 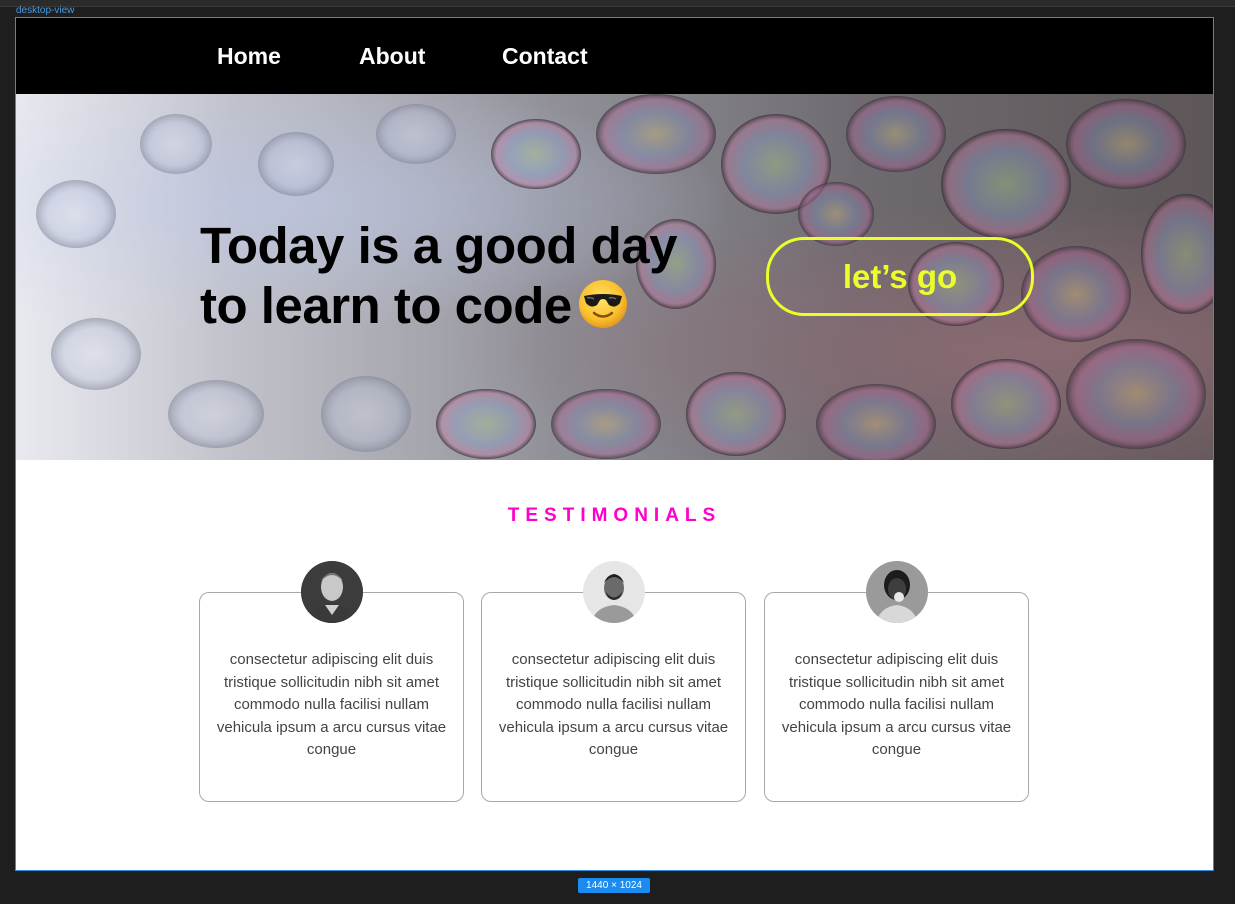 What do you see at coordinates (614, 885) in the screenshot?
I see `frame-size-badge: 1440 × 1024` at bounding box center [614, 885].